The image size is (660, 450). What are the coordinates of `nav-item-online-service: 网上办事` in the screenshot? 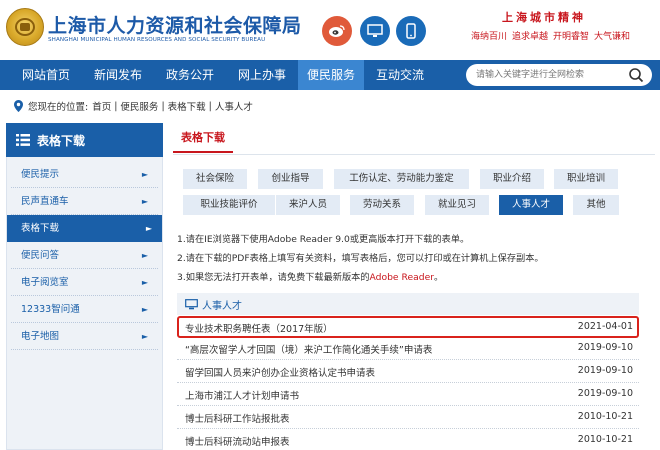 It's located at (262, 75).